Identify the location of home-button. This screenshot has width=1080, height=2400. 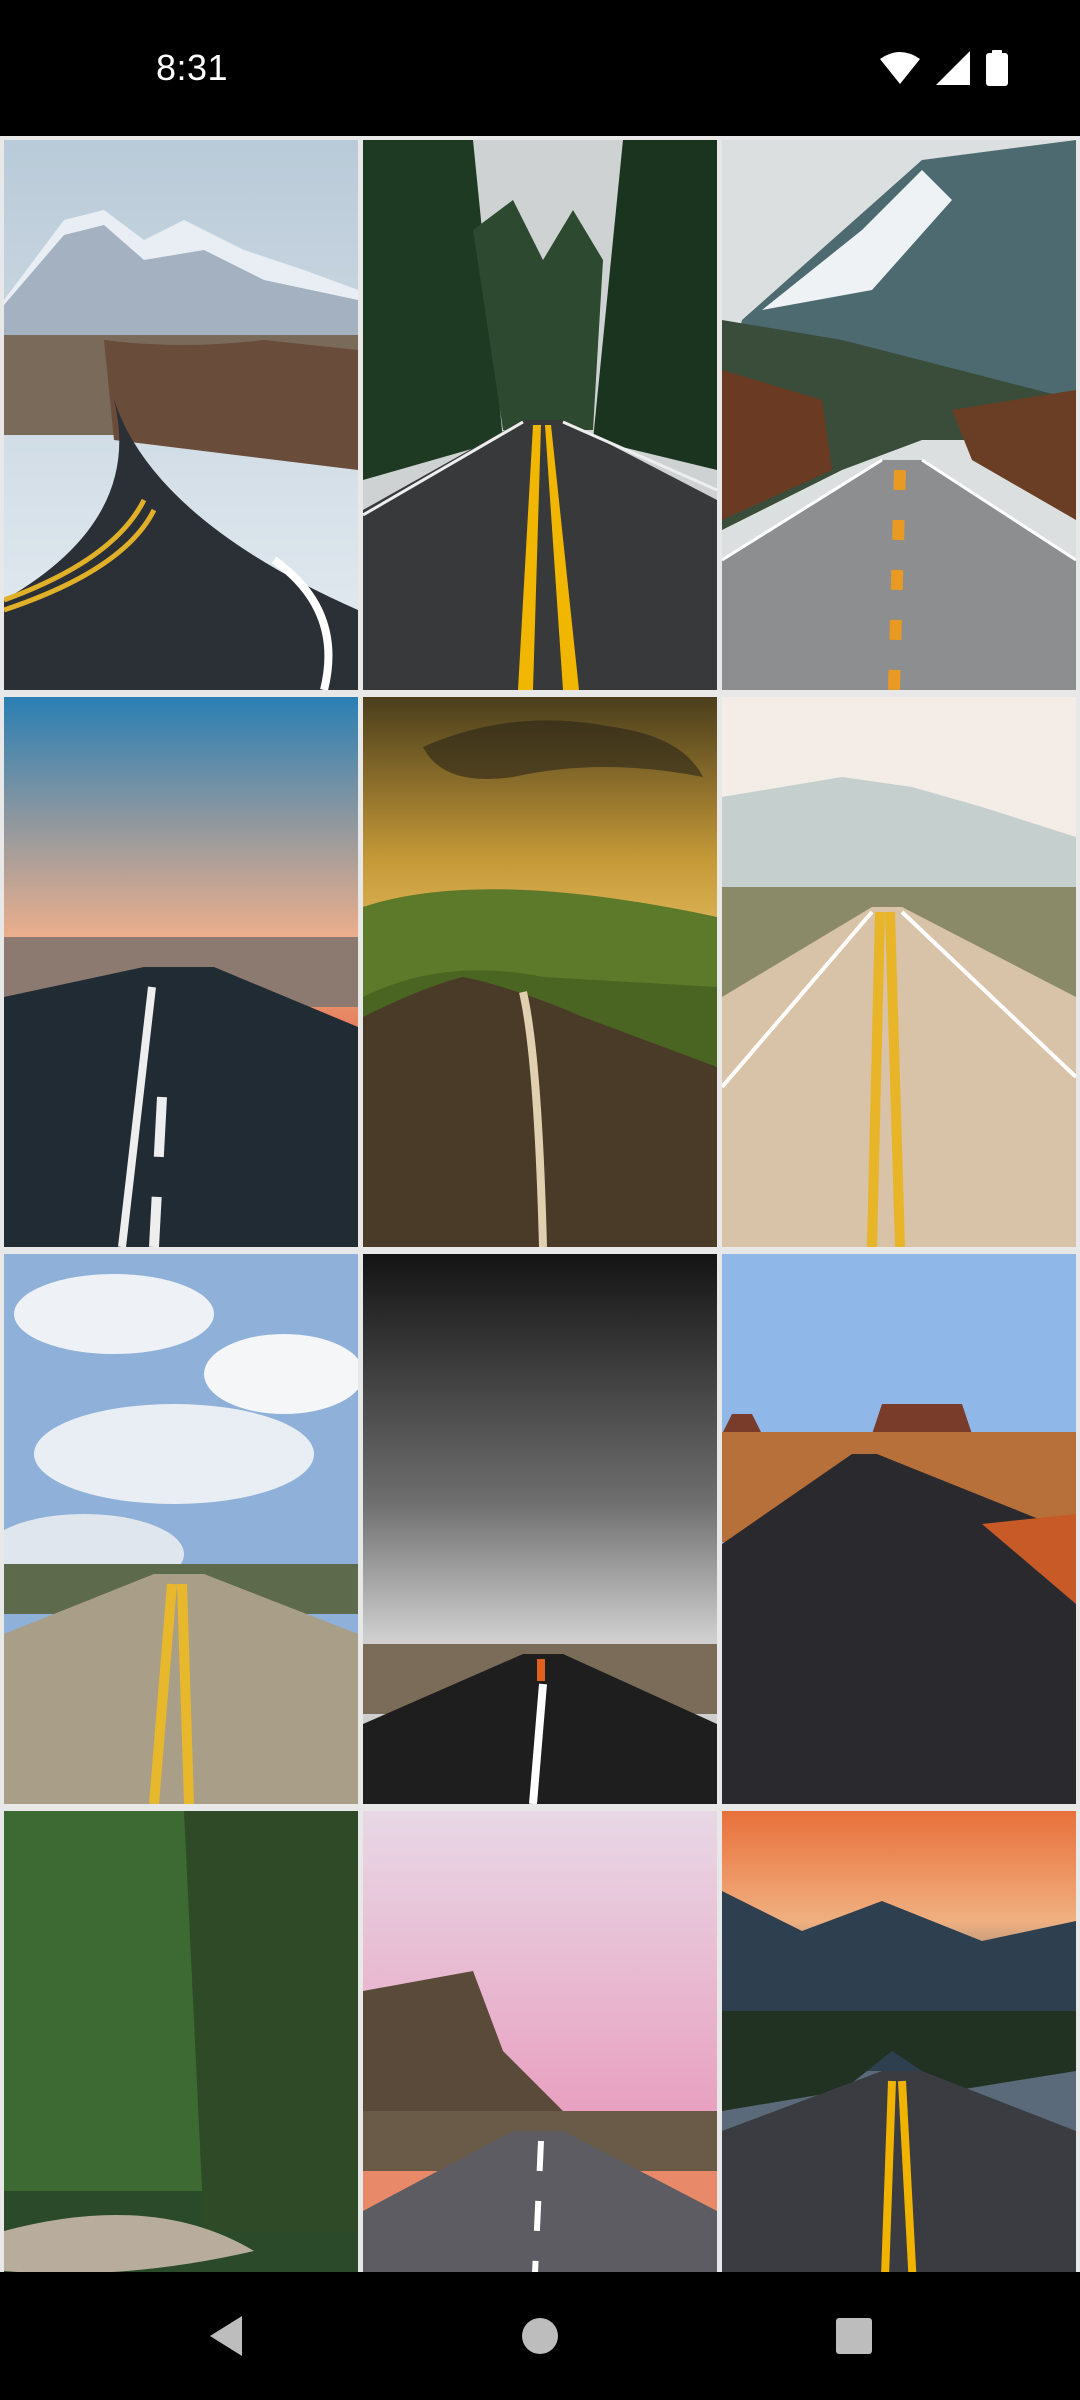
(540, 2336).